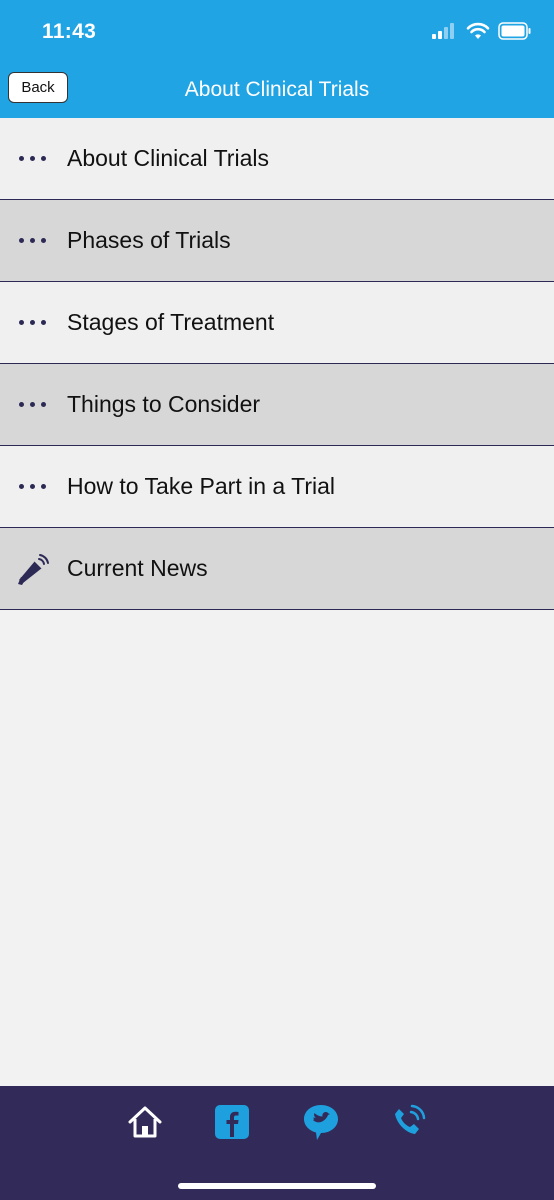 The width and height of the screenshot is (554, 1200). What do you see at coordinates (277, 32) in the screenshot?
I see `status-bar: 11:43` at bounding box center [277, 32].